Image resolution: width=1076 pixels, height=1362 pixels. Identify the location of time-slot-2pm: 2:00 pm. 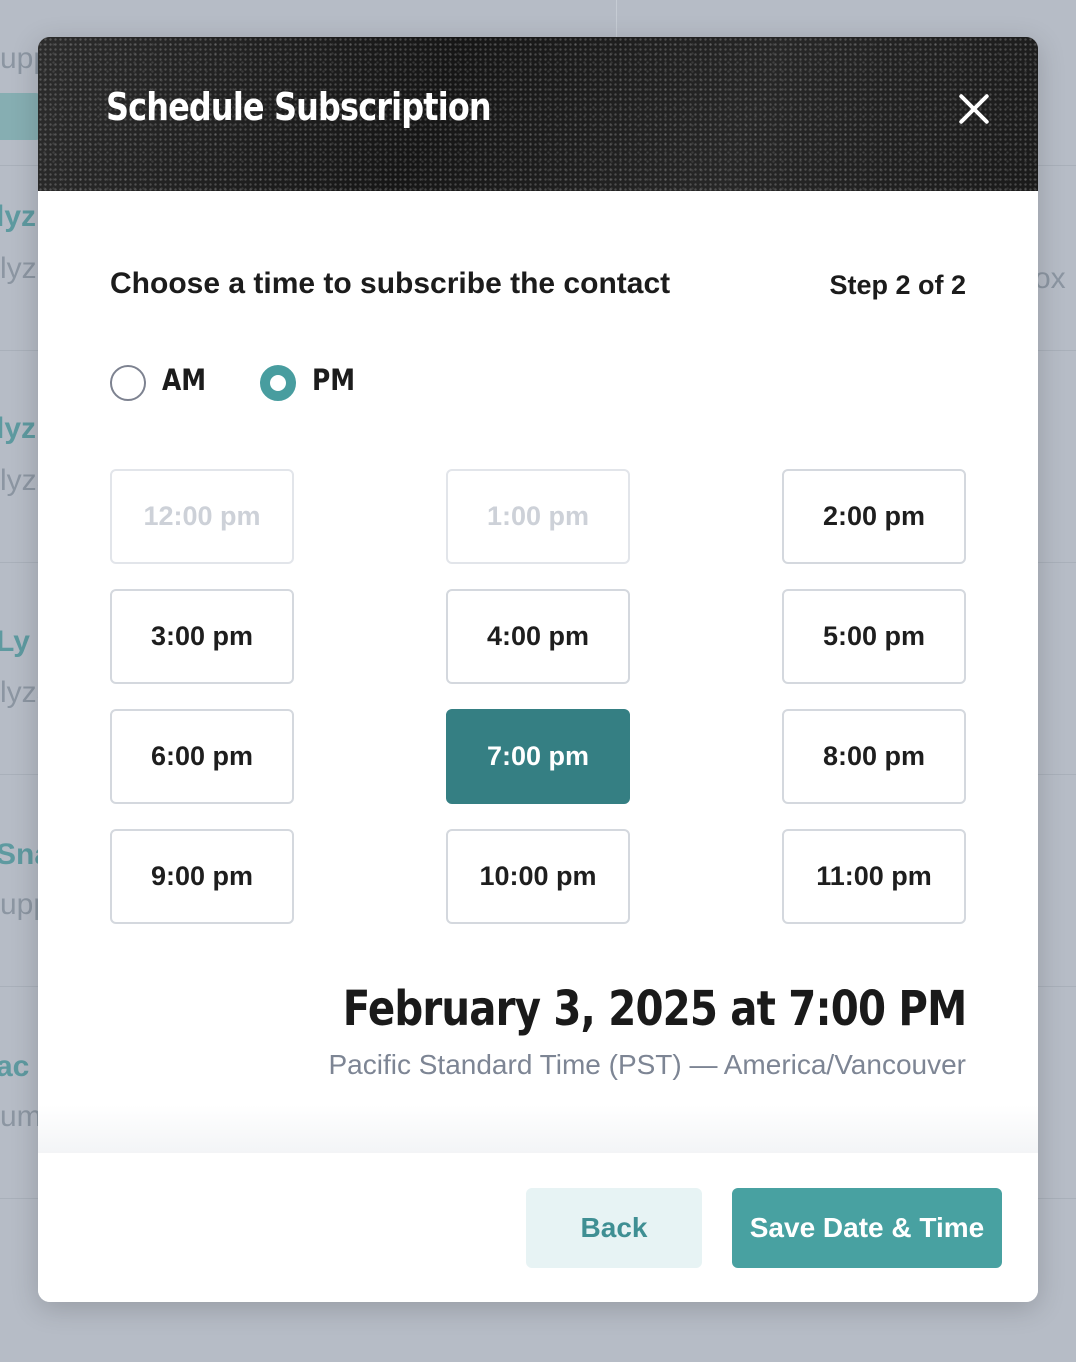
(874, 516).